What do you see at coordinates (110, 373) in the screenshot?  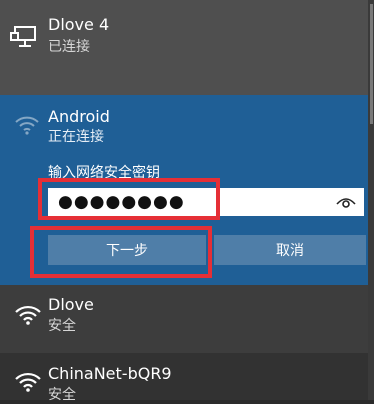 I see `network-name: ChinaNet-bQR9` at bounding box center [110, 373].